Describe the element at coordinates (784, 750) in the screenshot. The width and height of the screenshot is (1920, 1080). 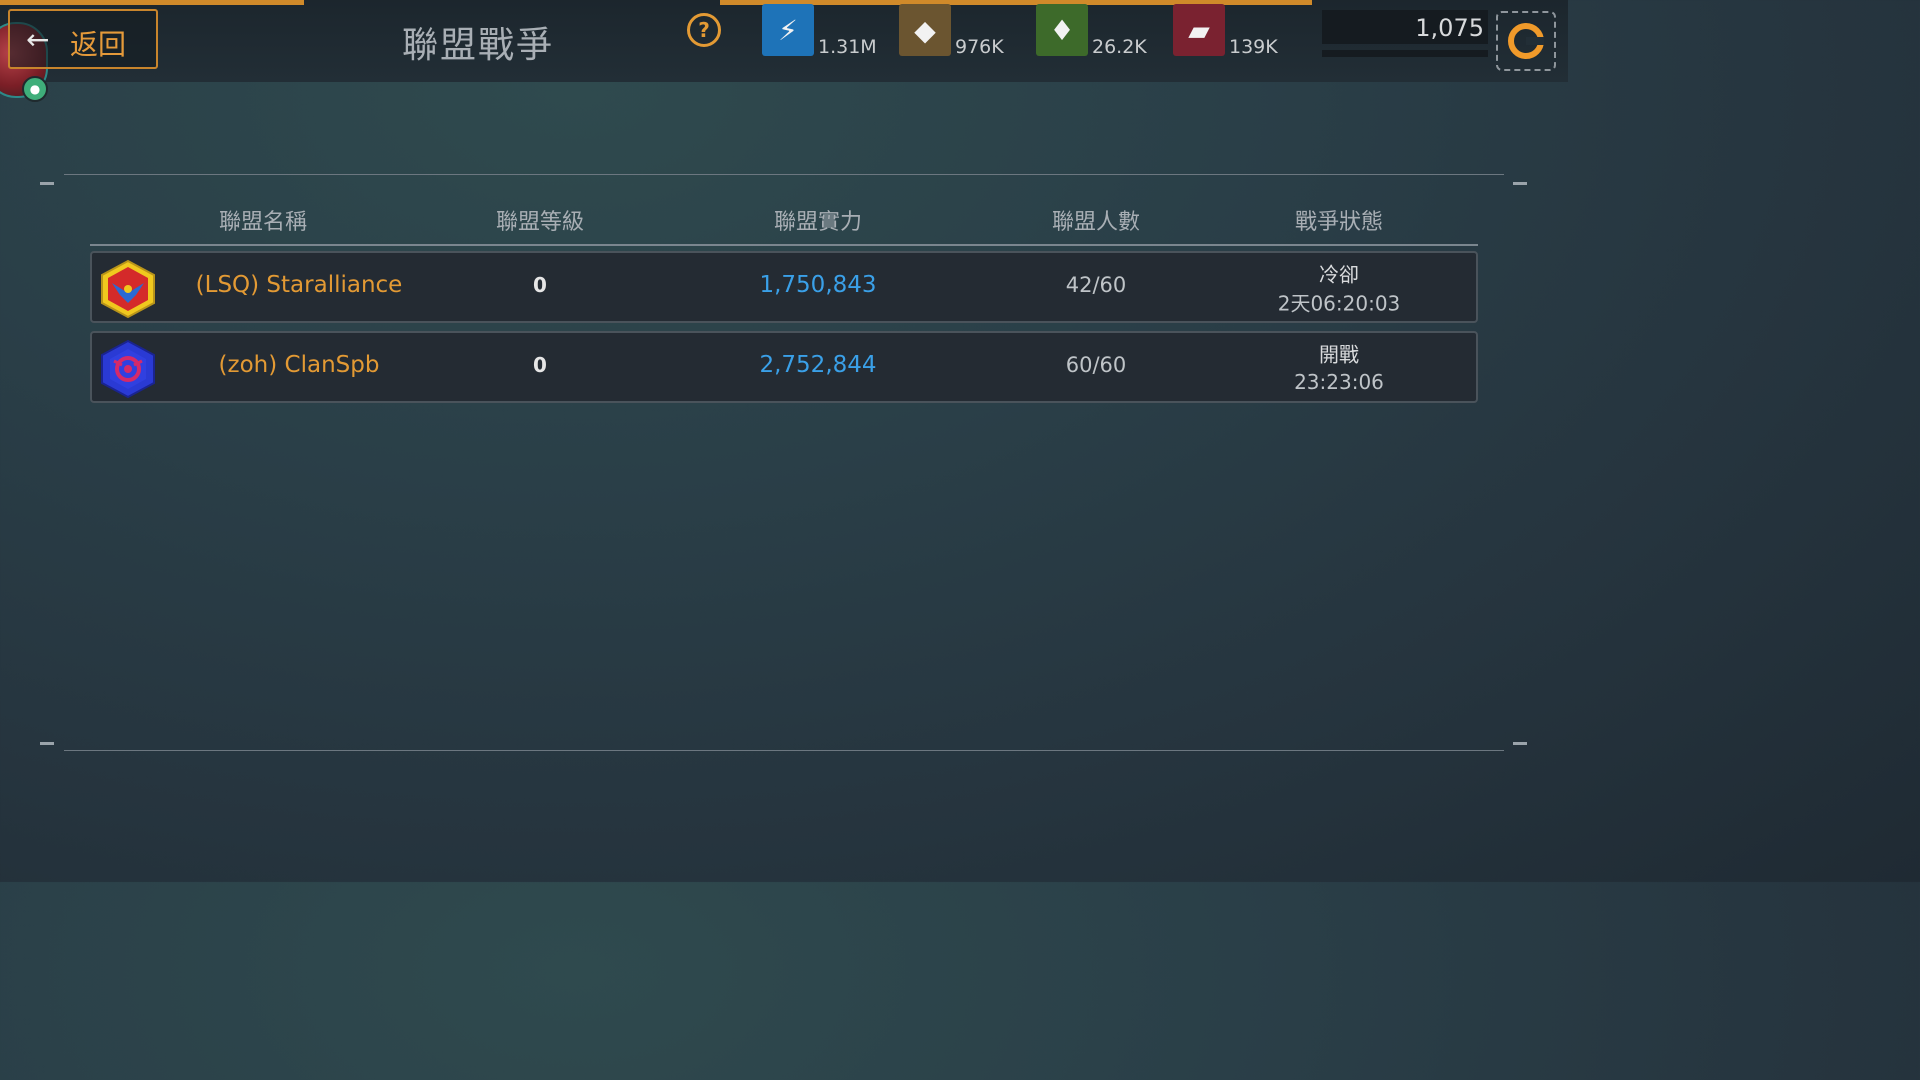
I see `frame-bottom-line` at that location.